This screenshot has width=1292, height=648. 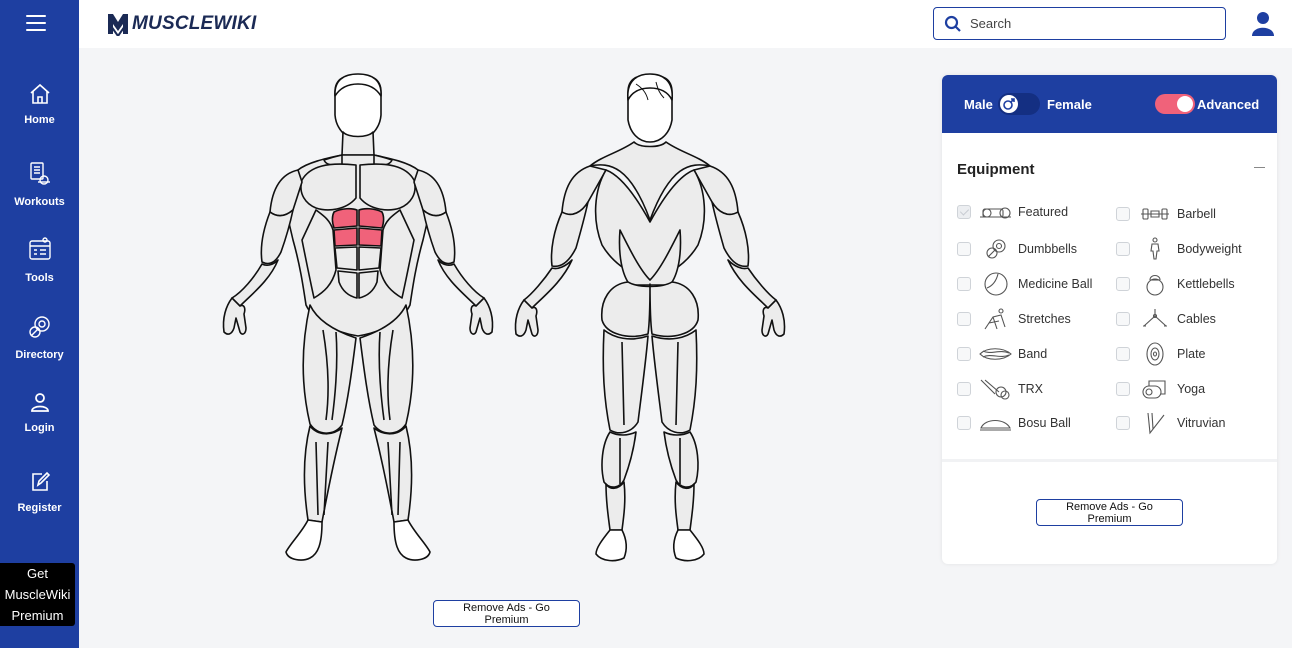 What do you see at coordinates (752, 284) in the screenshot?
I see `back-forearm-right` at bounding box center [752, 284].